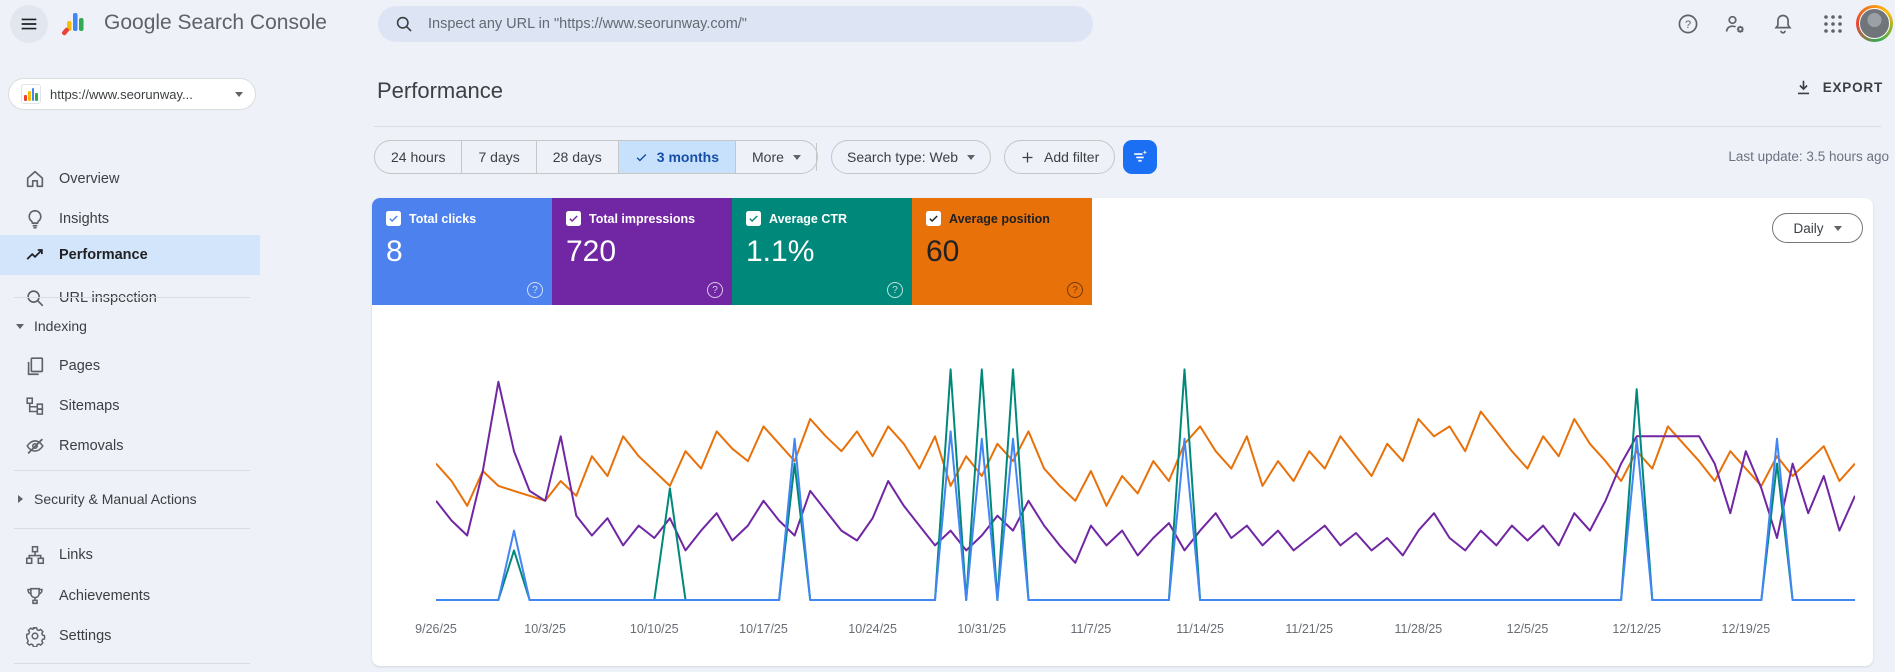 The image size is (1895, 672). I want to click on x-axis-tick-label: 11/14/25, so click(1200, 629).